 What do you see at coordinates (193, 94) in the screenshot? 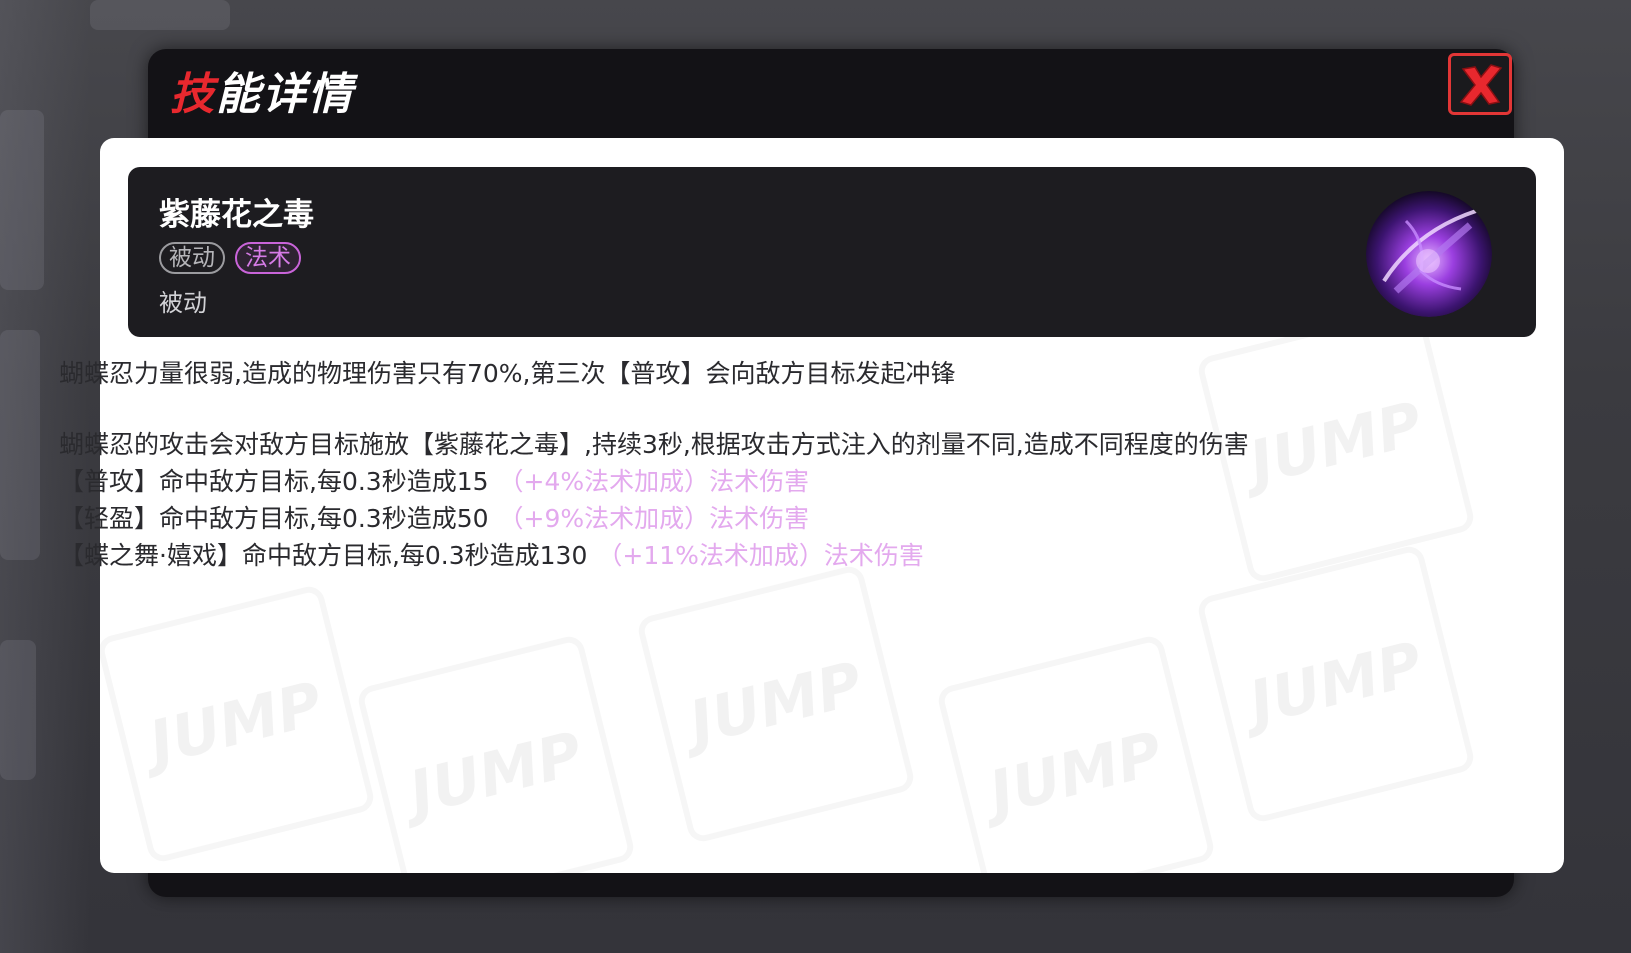
I see `dialog-title-accent: 技` at bounding box center [193, 94].